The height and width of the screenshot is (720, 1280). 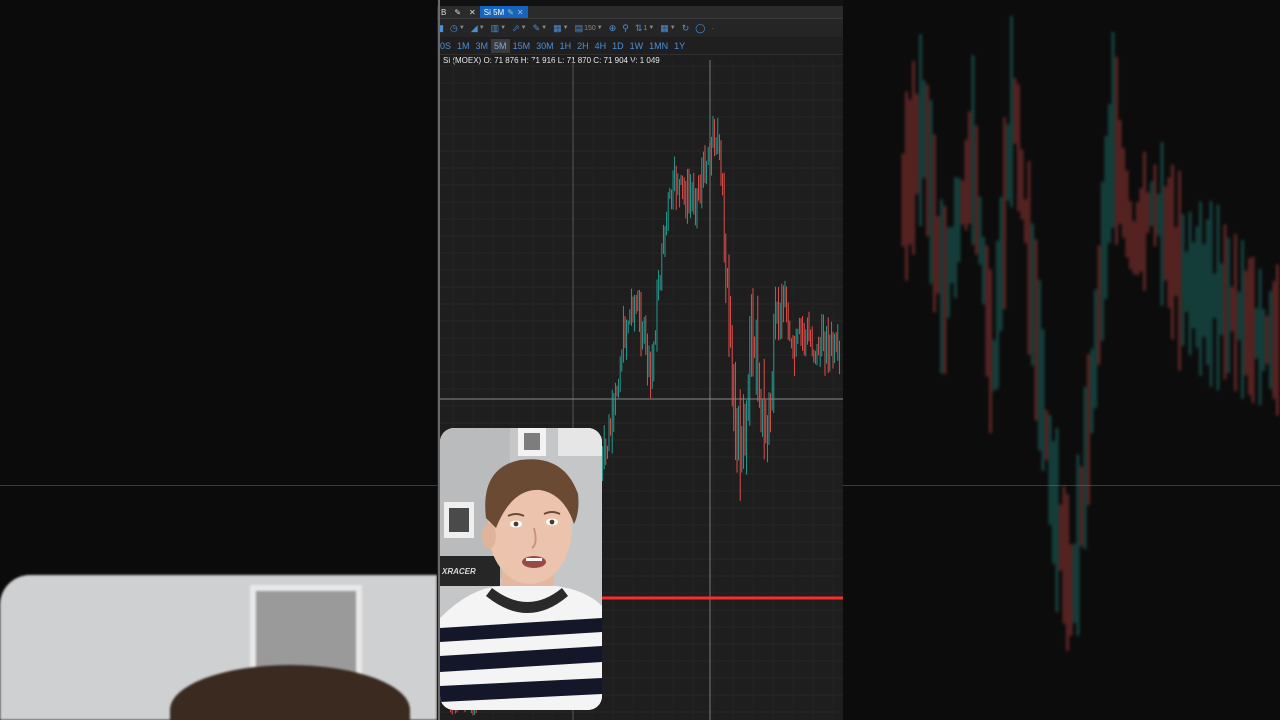 What do you see at coordinates (521, 569) in the screenshot?
I see `webcam-overlay: XRACER` at bounding box center [521, 569].